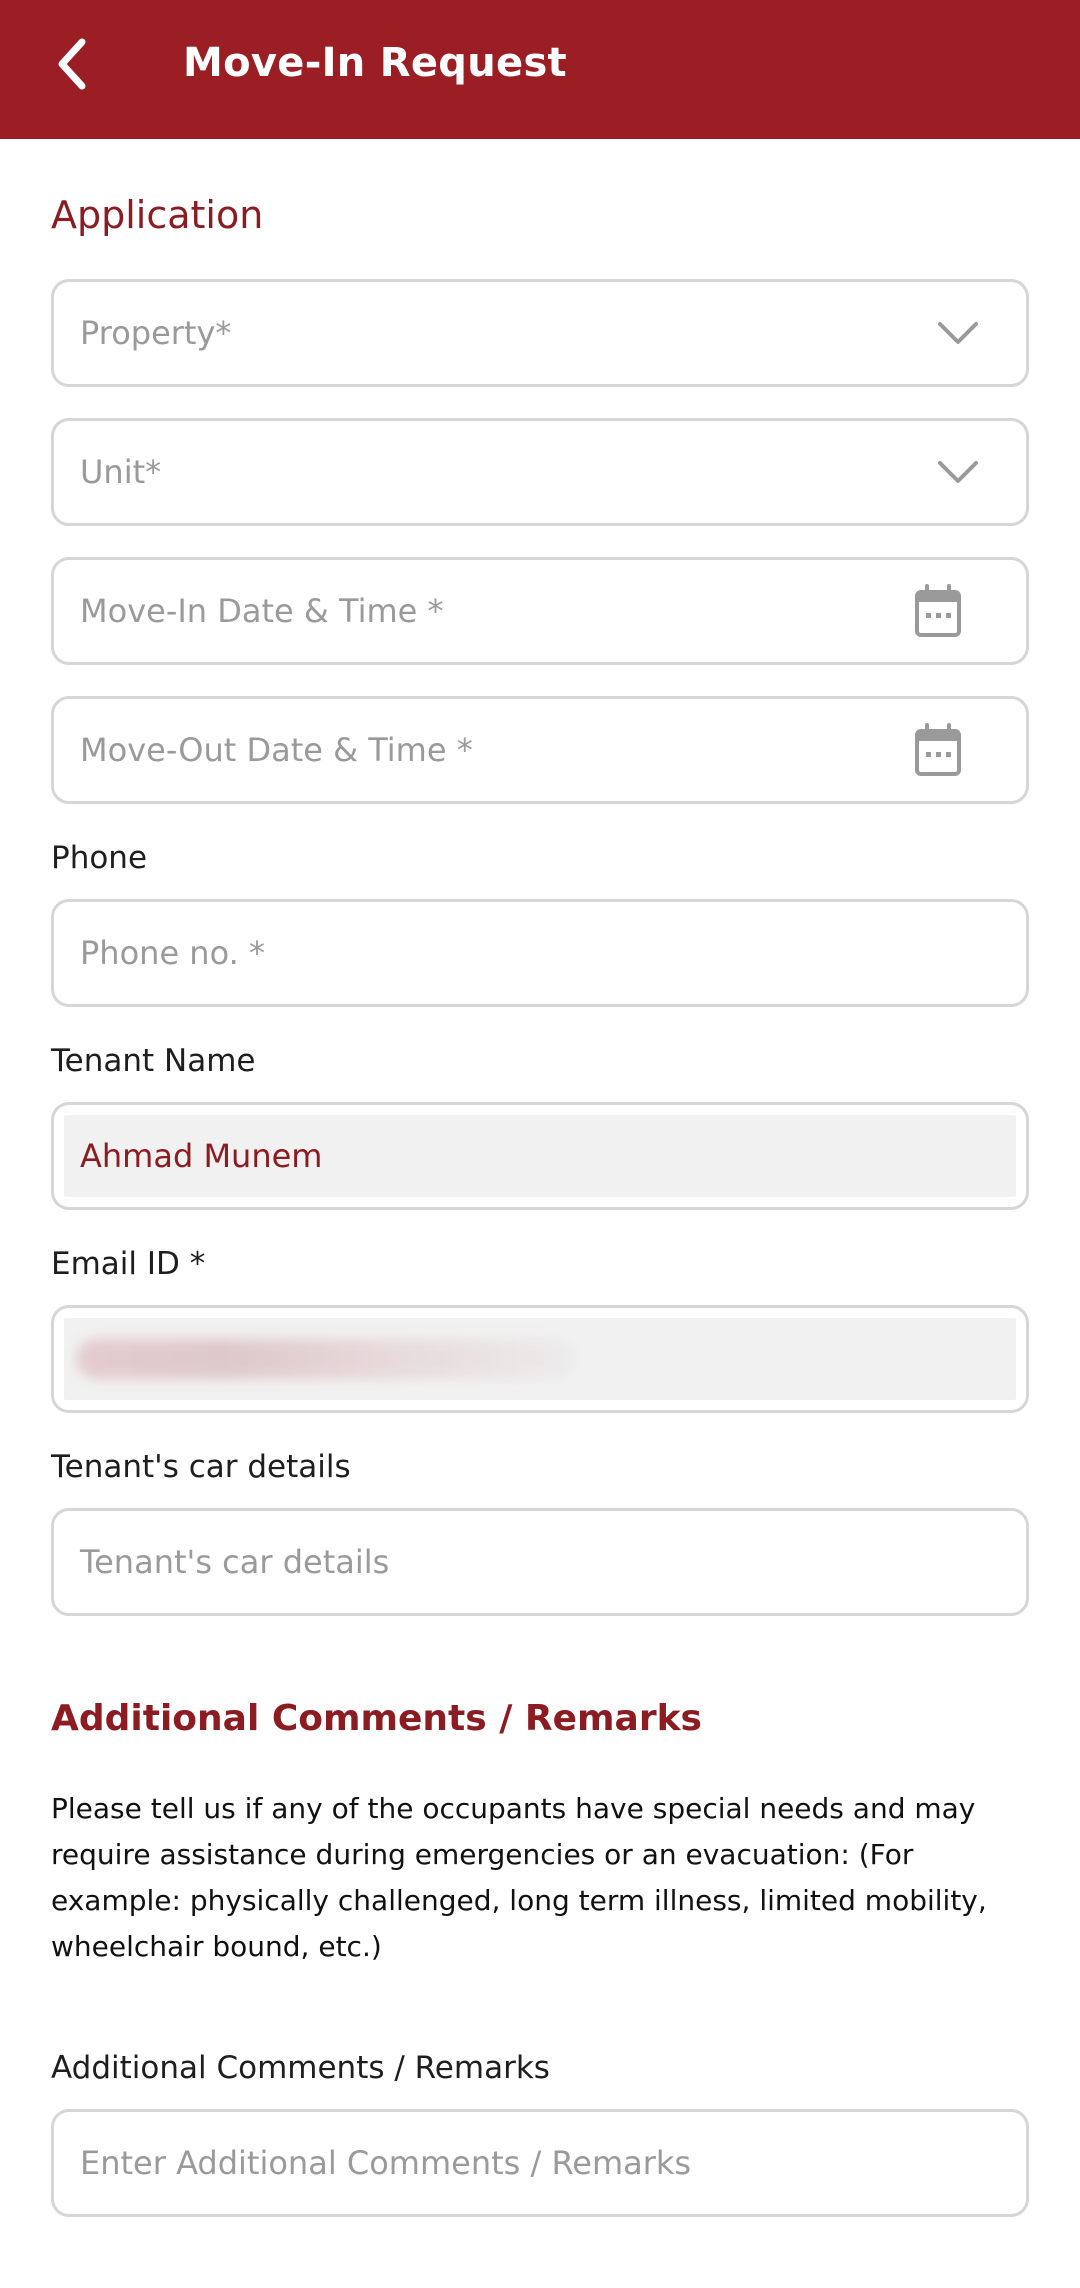  What do you see at coordinates (540, 611) in the screenshot?
I see `move-in-datetime-field: Move-In Date & Time *` at bounding box center [540, 611].